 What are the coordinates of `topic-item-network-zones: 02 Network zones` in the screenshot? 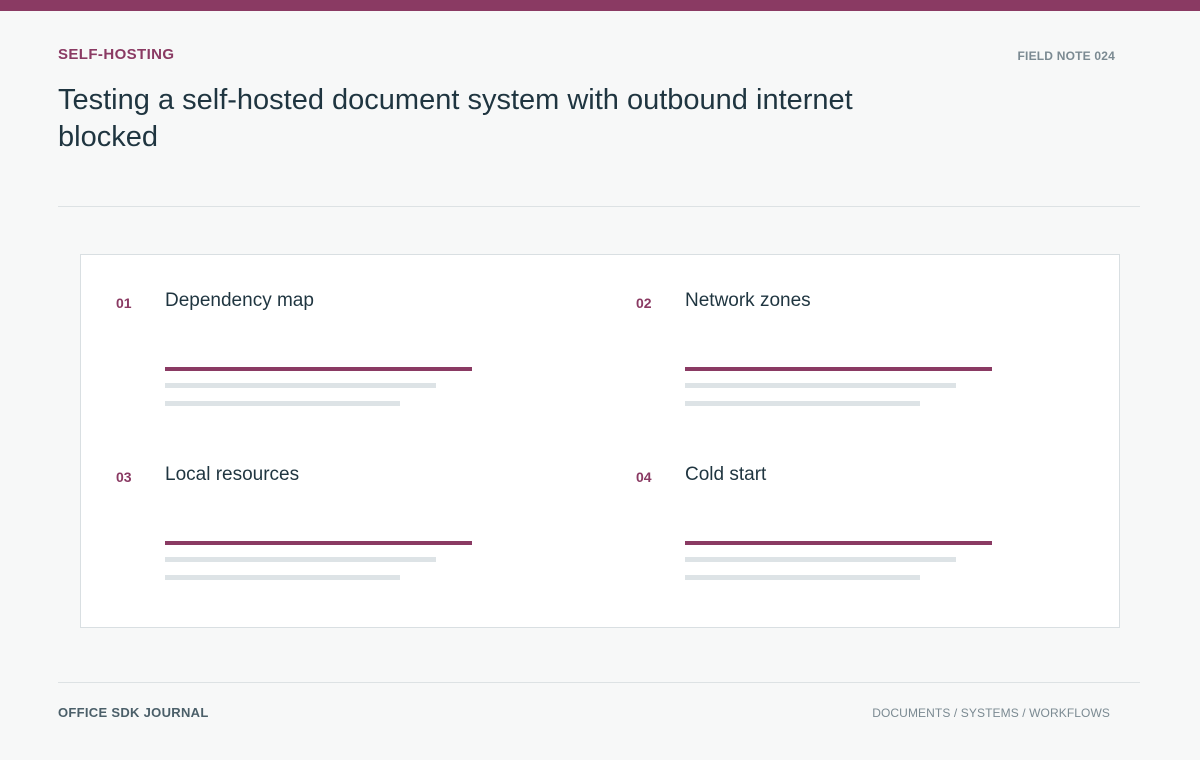 It's located at (856, 330).